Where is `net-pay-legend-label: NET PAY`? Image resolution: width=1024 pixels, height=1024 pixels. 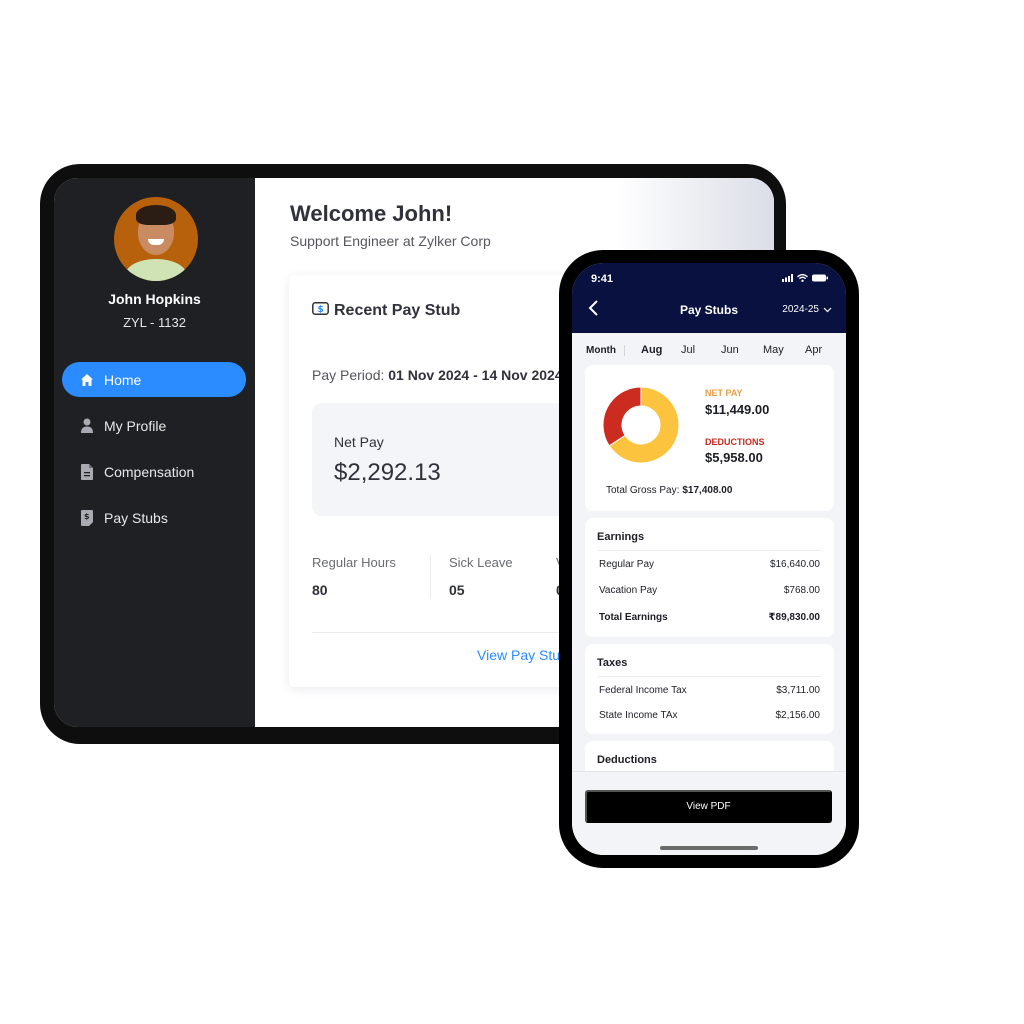 net-pay-legend-label: NET PAY is located at coordinates (724, 393).